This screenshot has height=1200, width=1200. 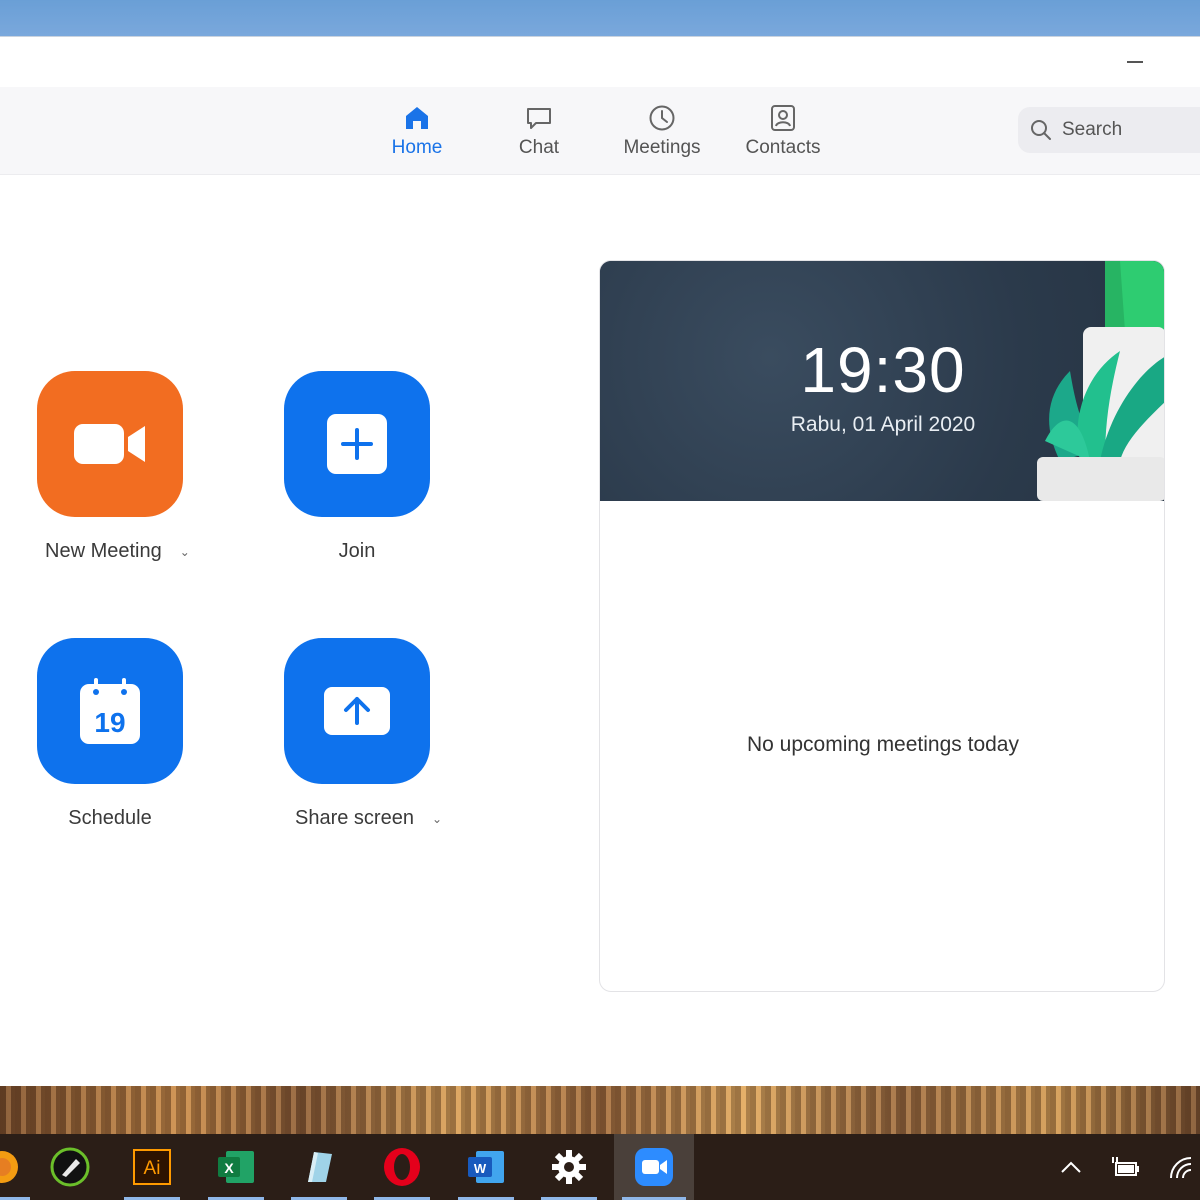 I want to click on illustrator-icon: Ai, so click(x=152, y=1167).